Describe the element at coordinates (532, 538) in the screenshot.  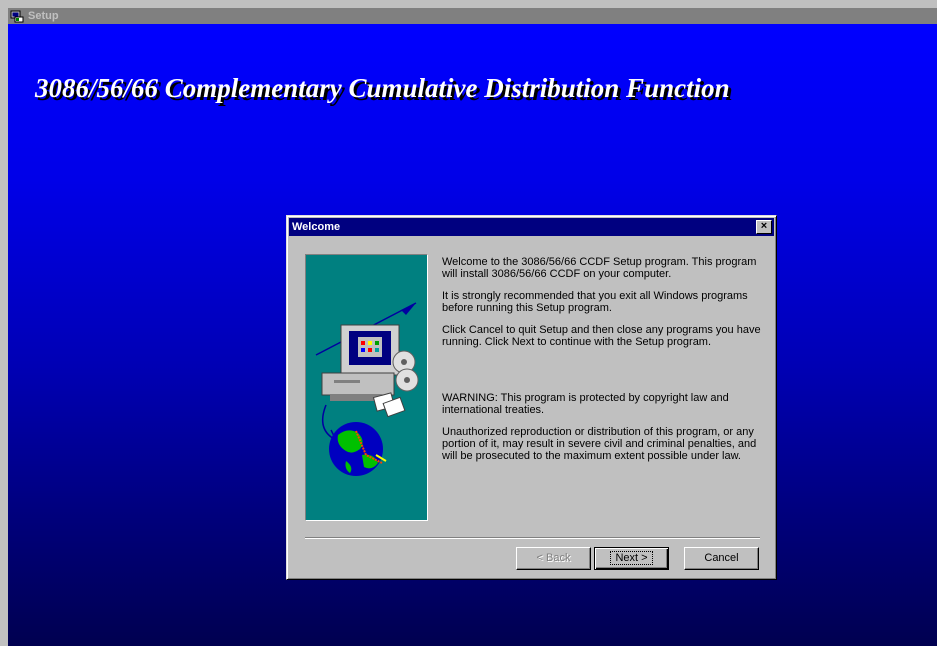
I see `divider` at that location.